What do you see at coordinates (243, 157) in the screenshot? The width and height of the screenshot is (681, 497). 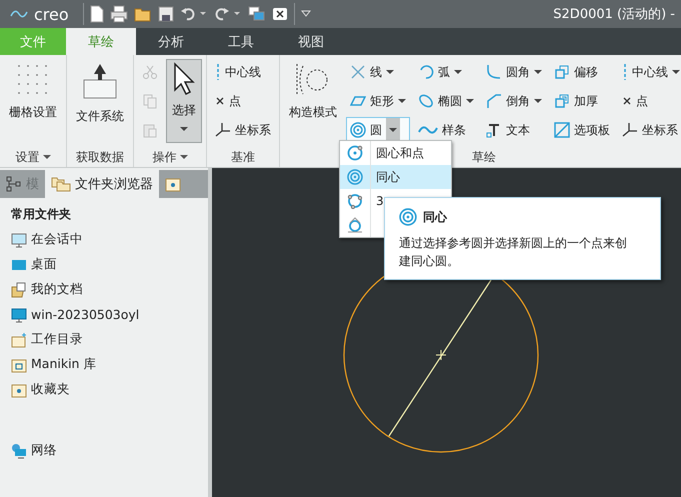 I see `group-label: 基准` at bounding box center [243, 157].